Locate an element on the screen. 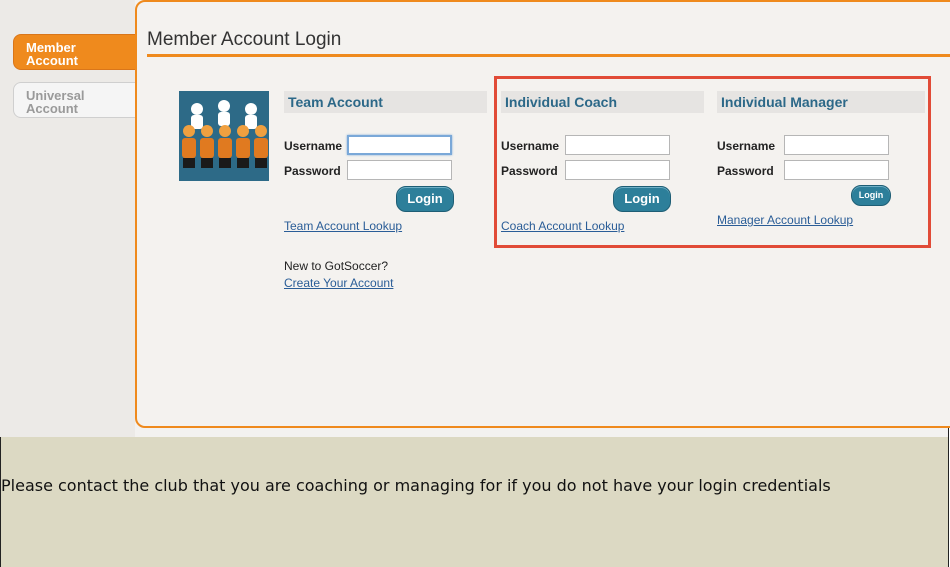  highlight-annotation-box is located at coordinates (712, 162).